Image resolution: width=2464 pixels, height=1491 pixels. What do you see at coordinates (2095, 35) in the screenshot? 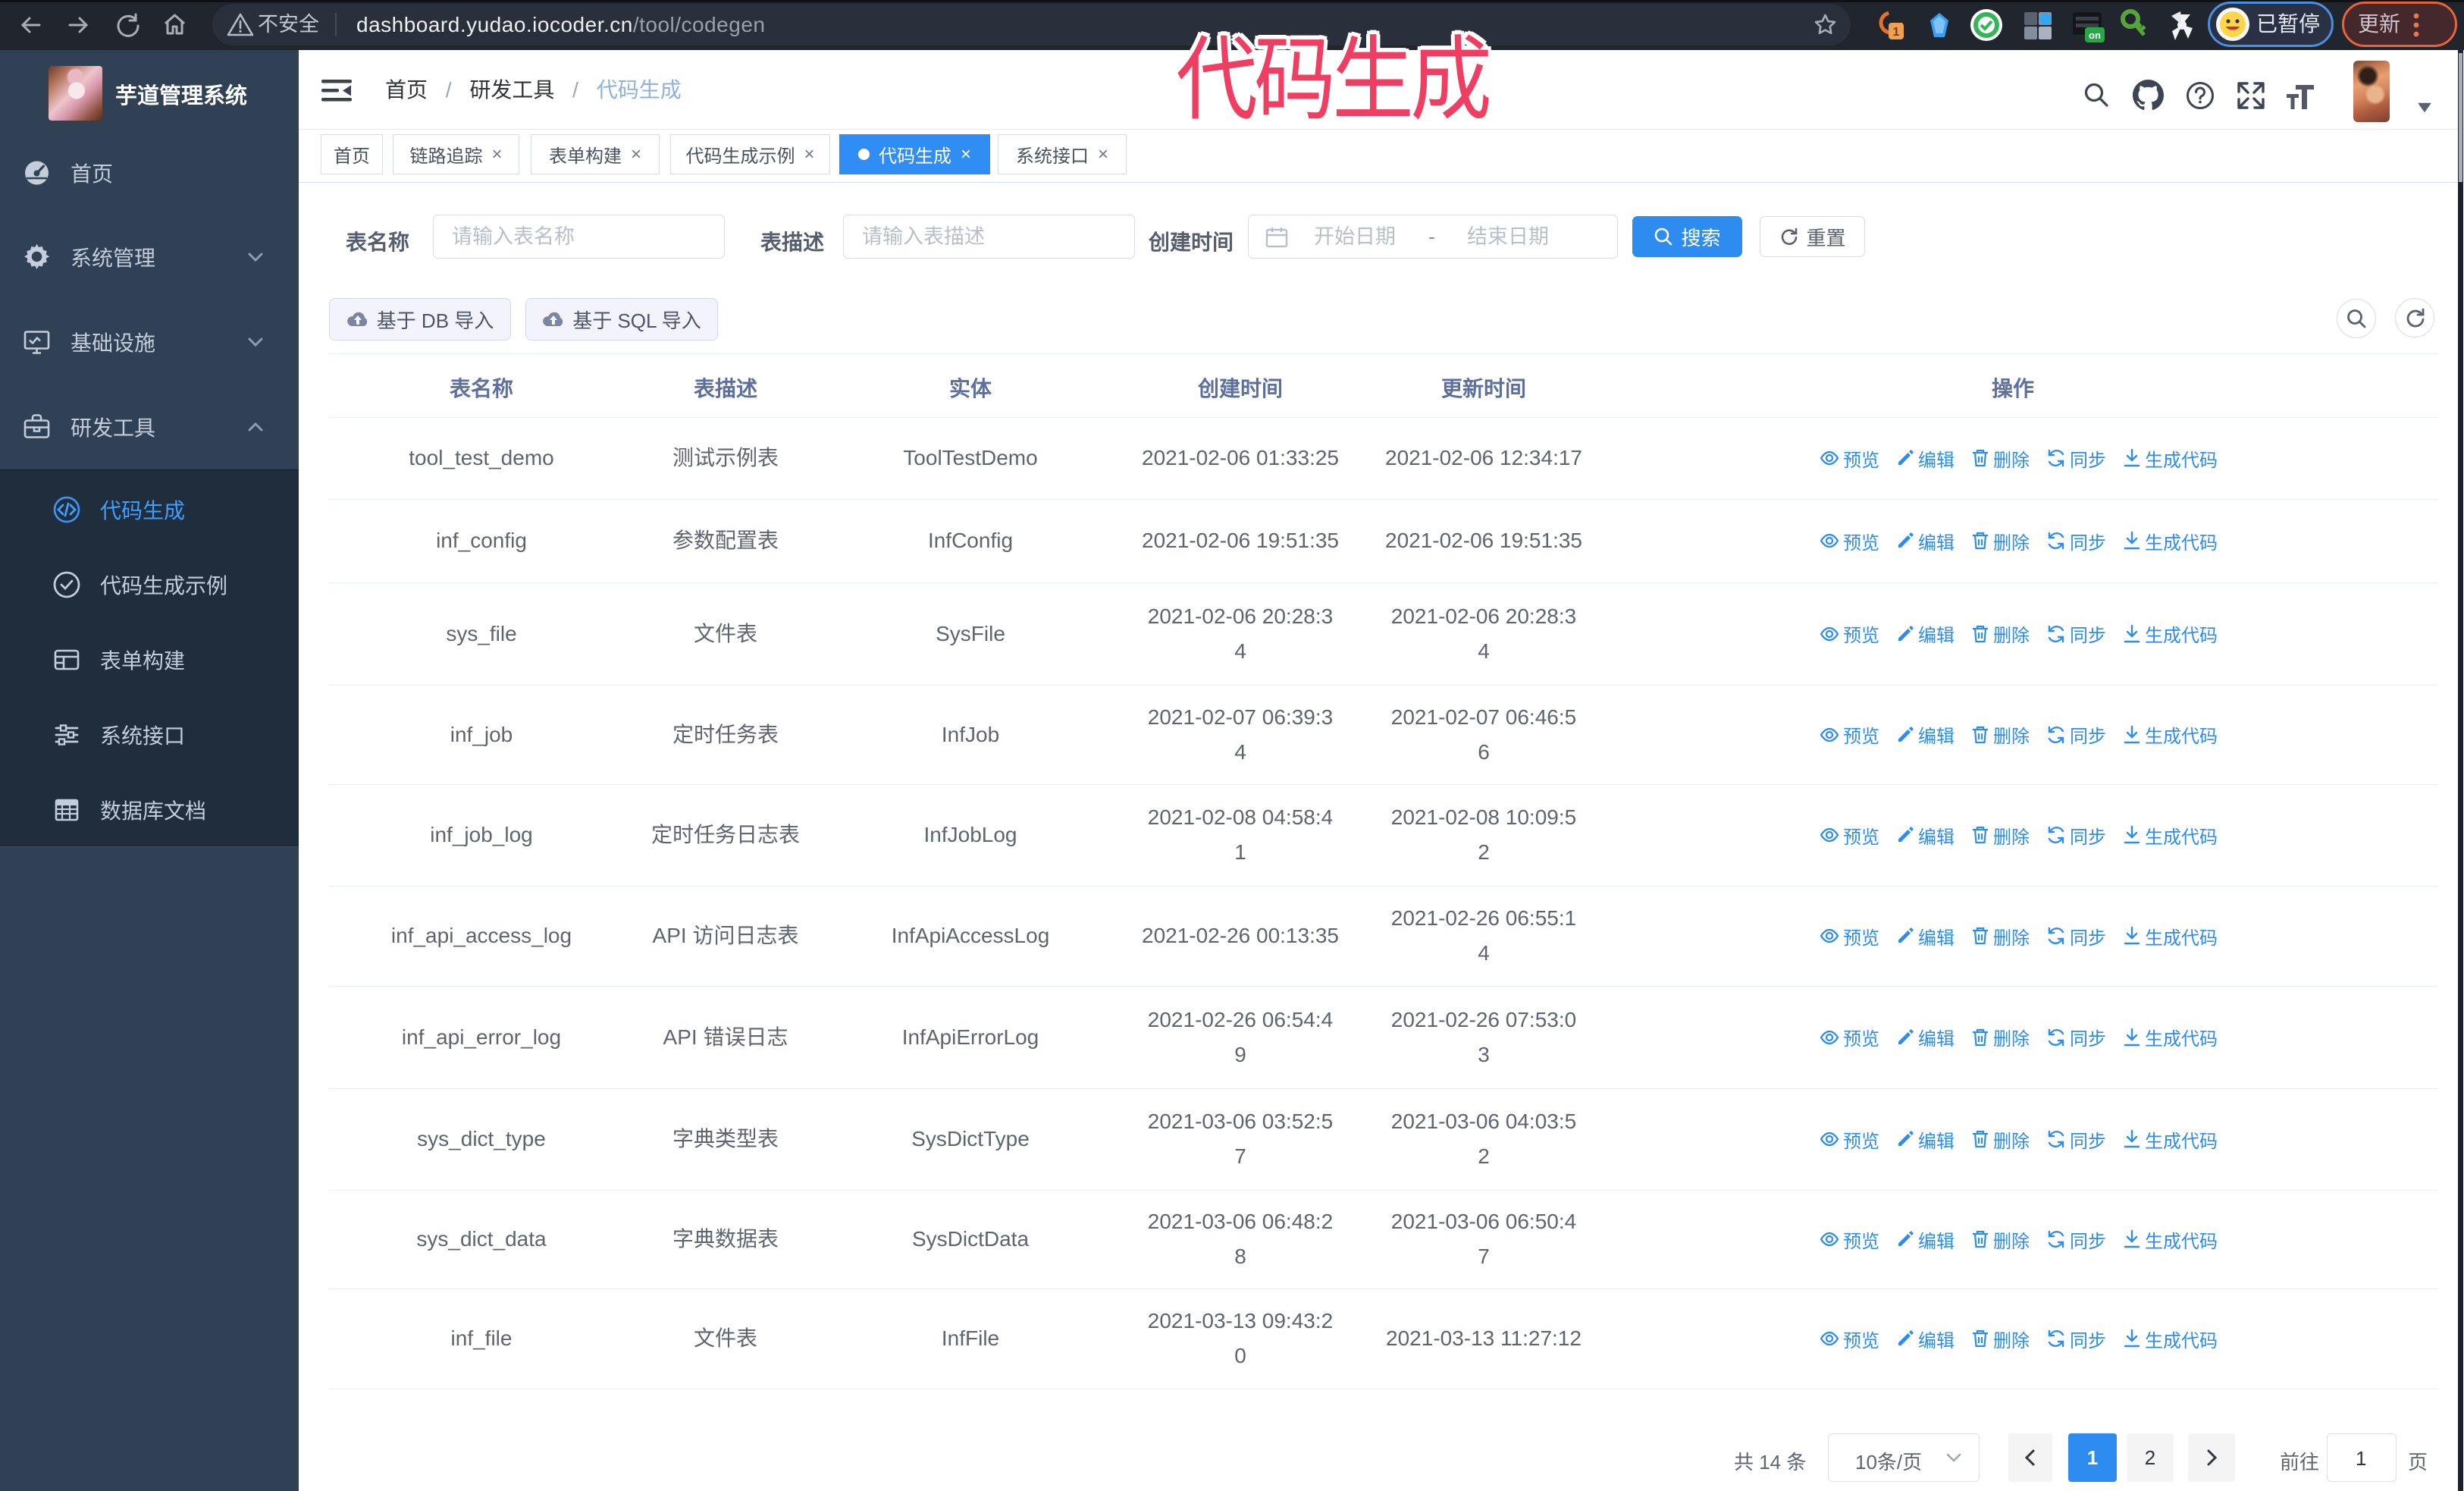
I see `svg-text: on` at bounding box center [2095, 35].